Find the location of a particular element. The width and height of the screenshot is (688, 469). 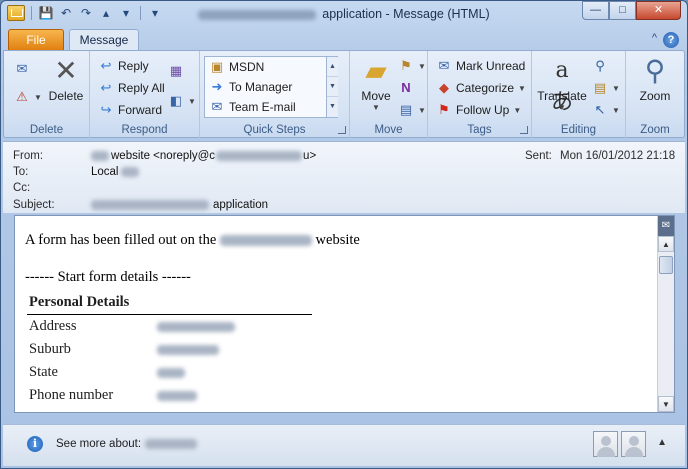

expand-people-pane-icon: ▲ is located at coordinates (662, 442).